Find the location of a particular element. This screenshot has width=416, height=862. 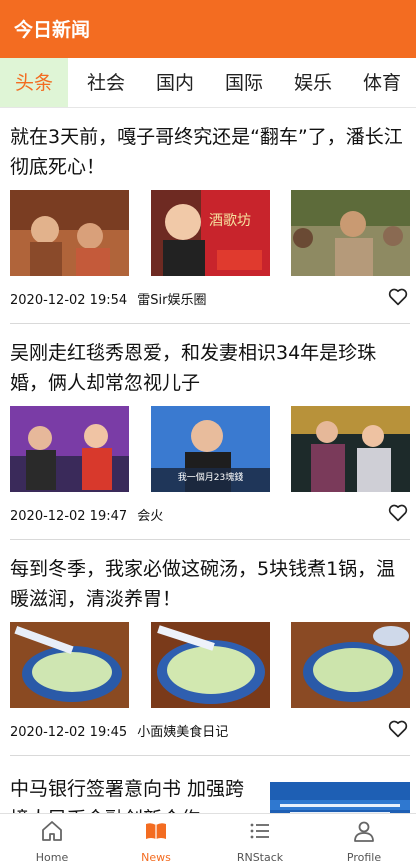

tab-headlines: 头条 is located at coordinates (34, 82).